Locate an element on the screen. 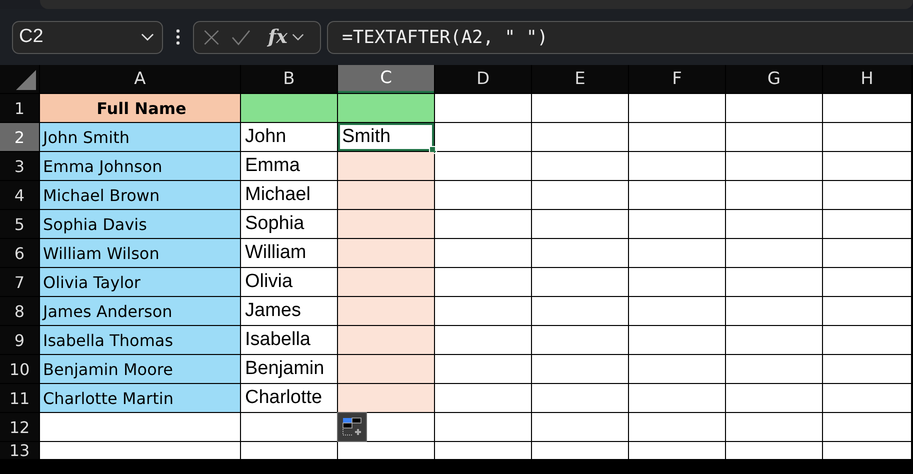 This screenshot has height=474, width=913. row-header: 5 is located at coordinates (19, 224).